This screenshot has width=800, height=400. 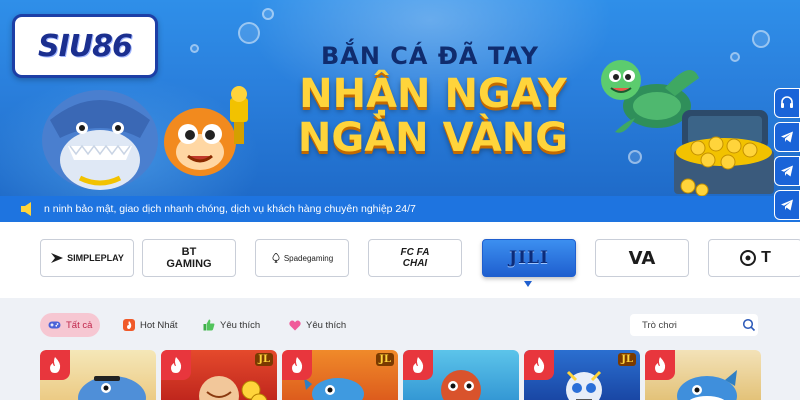 I want to click on game-search, so click(x=694, y=325).